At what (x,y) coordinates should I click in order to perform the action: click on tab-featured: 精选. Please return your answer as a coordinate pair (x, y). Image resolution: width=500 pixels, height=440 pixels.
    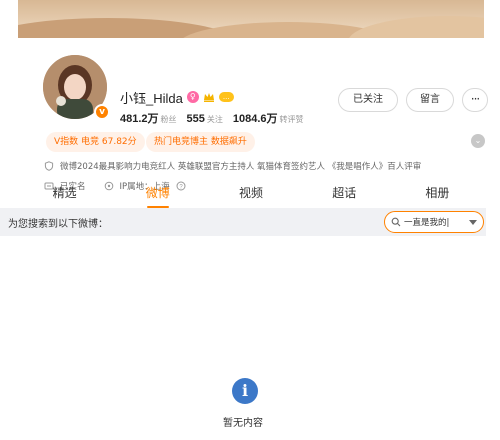
    Looking at the image, I should click on (64, 193).